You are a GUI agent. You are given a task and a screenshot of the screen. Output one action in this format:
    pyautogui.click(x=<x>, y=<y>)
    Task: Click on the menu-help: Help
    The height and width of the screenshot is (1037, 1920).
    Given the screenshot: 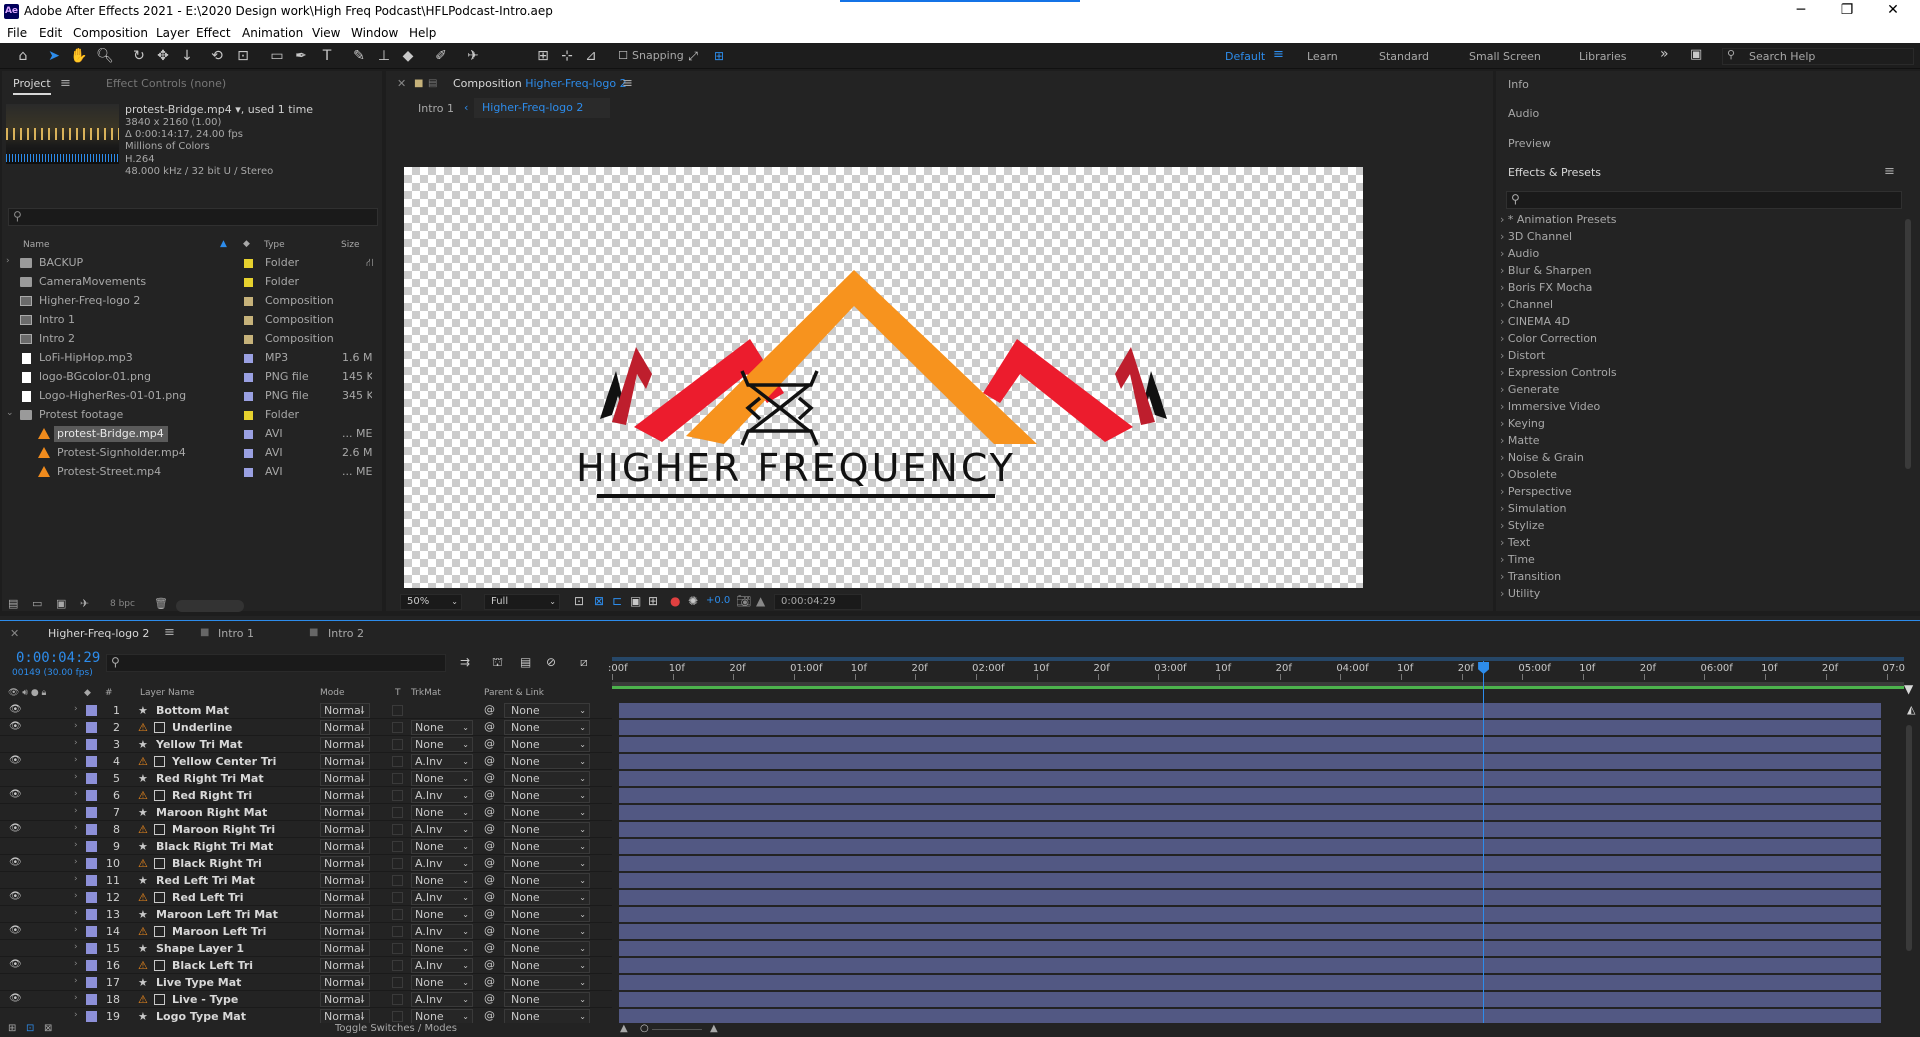 What is the action you would take?
    pyautogui.click(x=422, y=33)
    